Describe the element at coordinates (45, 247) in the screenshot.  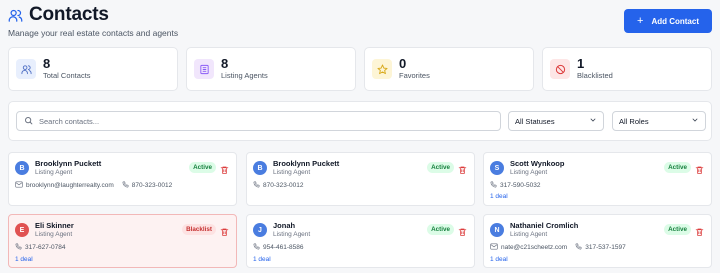
I see `contact-phone: 317-627-0784` at that location.